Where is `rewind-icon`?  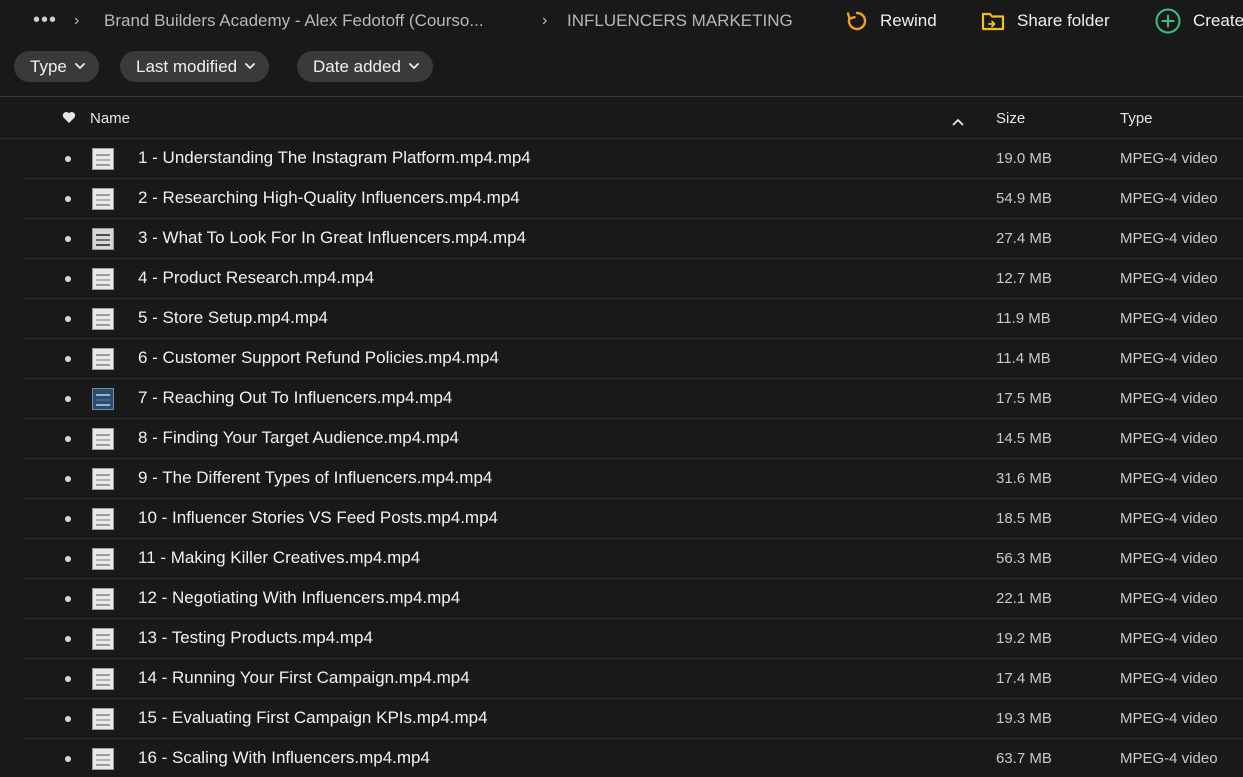
rewind-icon is located at coordinates (856, 21).